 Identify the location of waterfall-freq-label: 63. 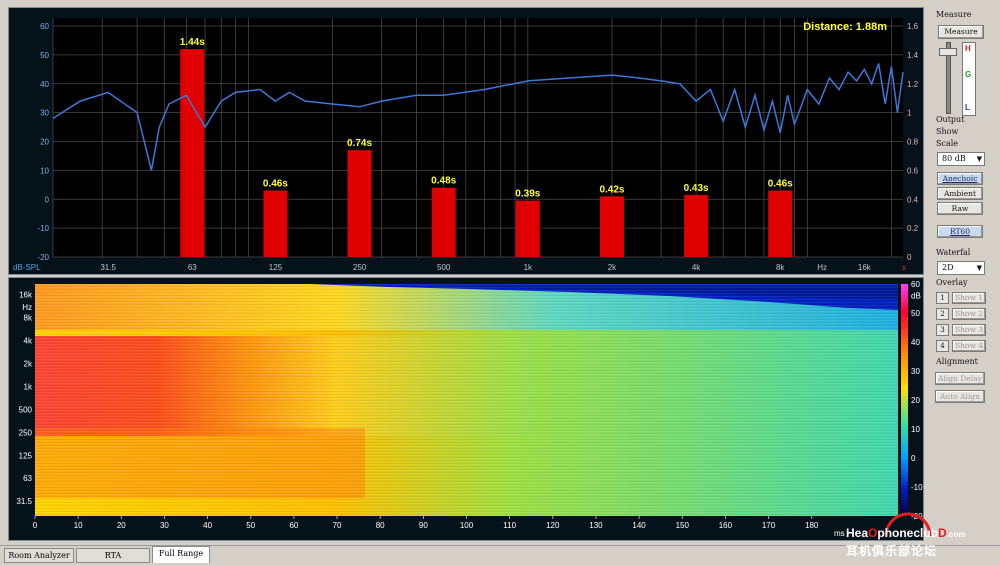
(27, 478).